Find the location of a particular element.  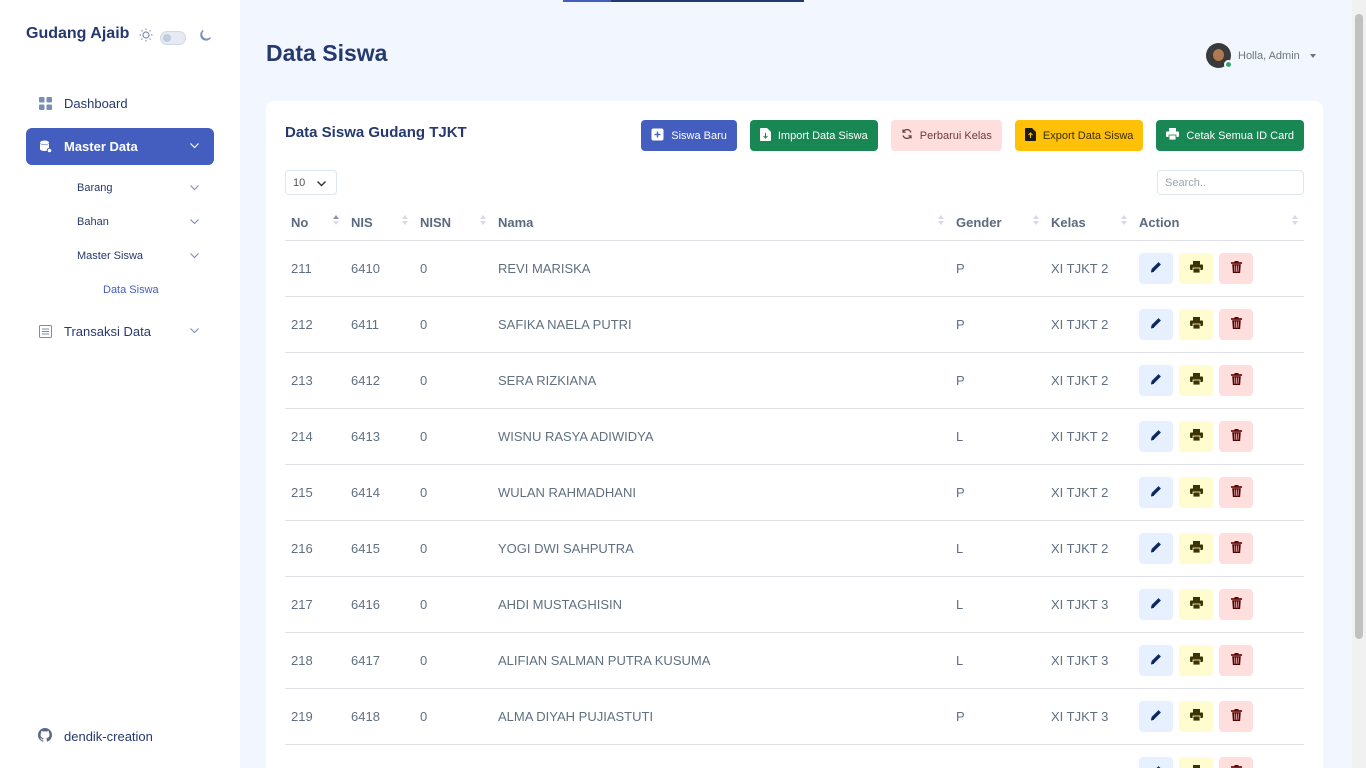

sidebar-item-master-data: Master Data is located at coordinates (120, 146).